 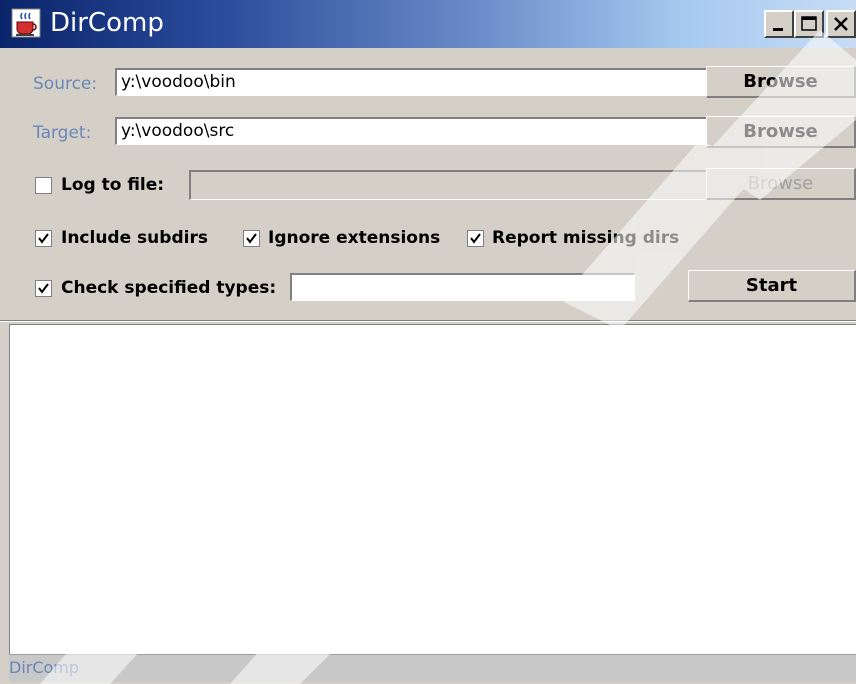 I want to click on maximize-icon, so click(x=809, y=23).